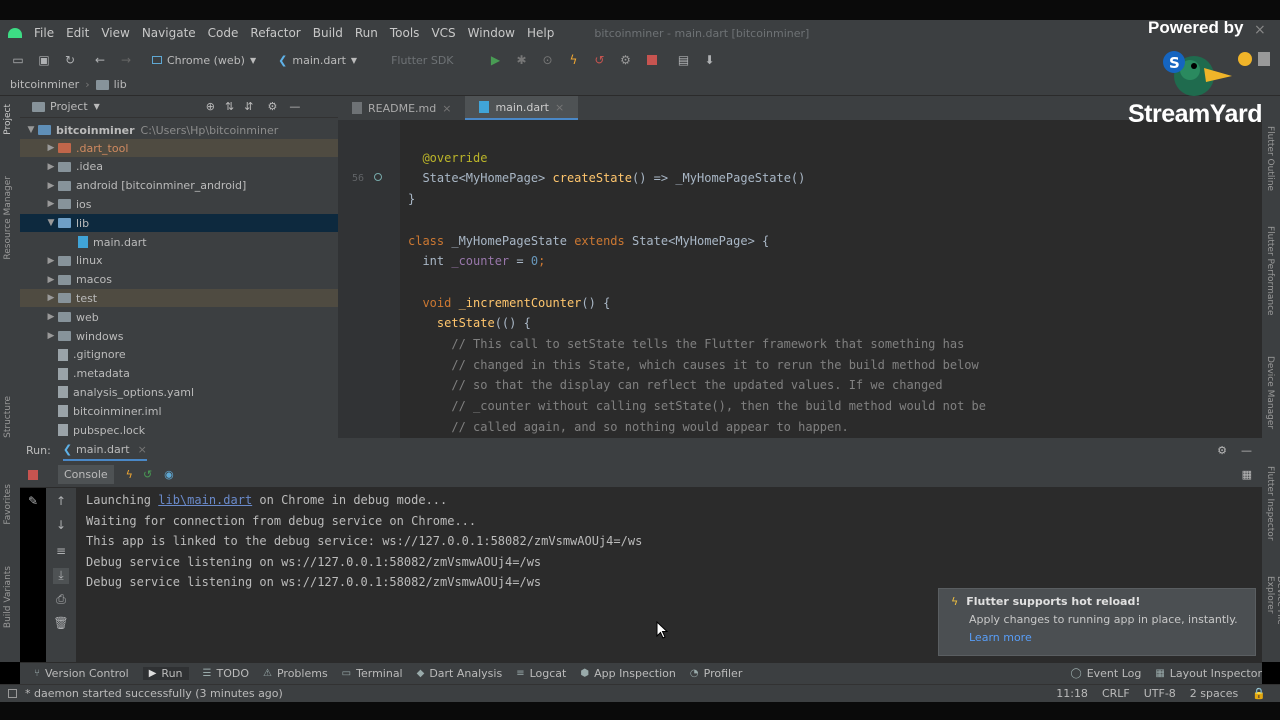 The width and height of the screenshot is (1280, 720). Describe the element at coordinates (44, 60) in the screenshot. I see `save-icon: ▣` at that location.